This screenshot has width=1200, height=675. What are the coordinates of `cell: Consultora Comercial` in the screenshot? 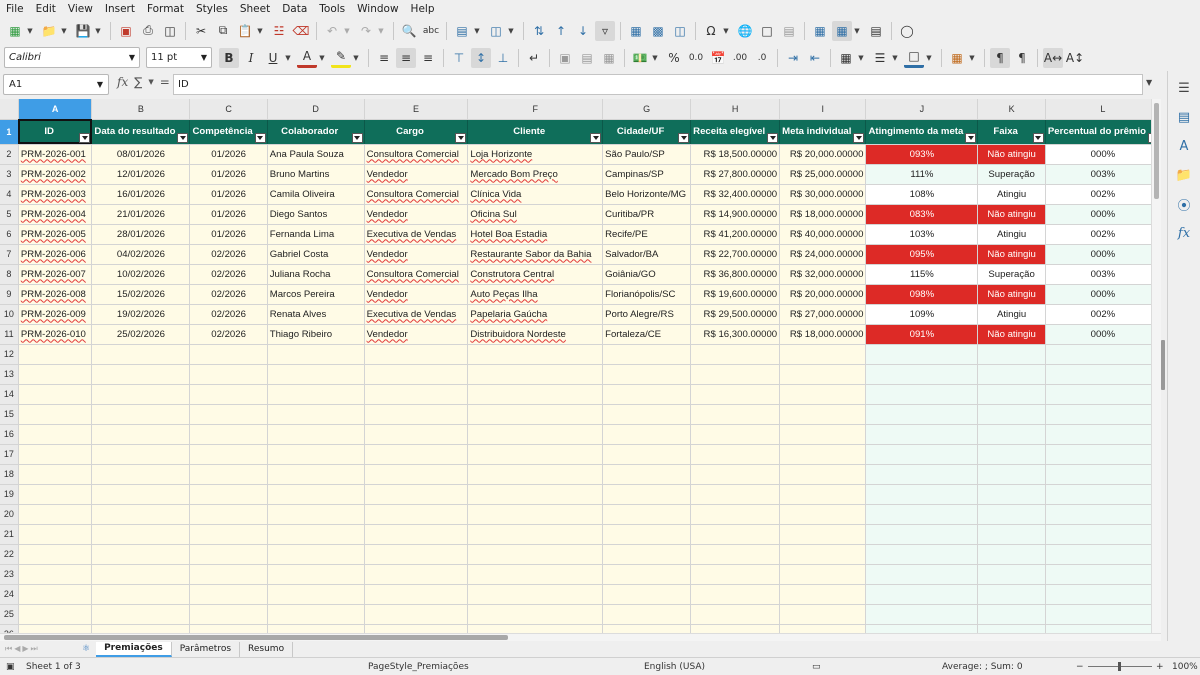 It's located at (416, 194).